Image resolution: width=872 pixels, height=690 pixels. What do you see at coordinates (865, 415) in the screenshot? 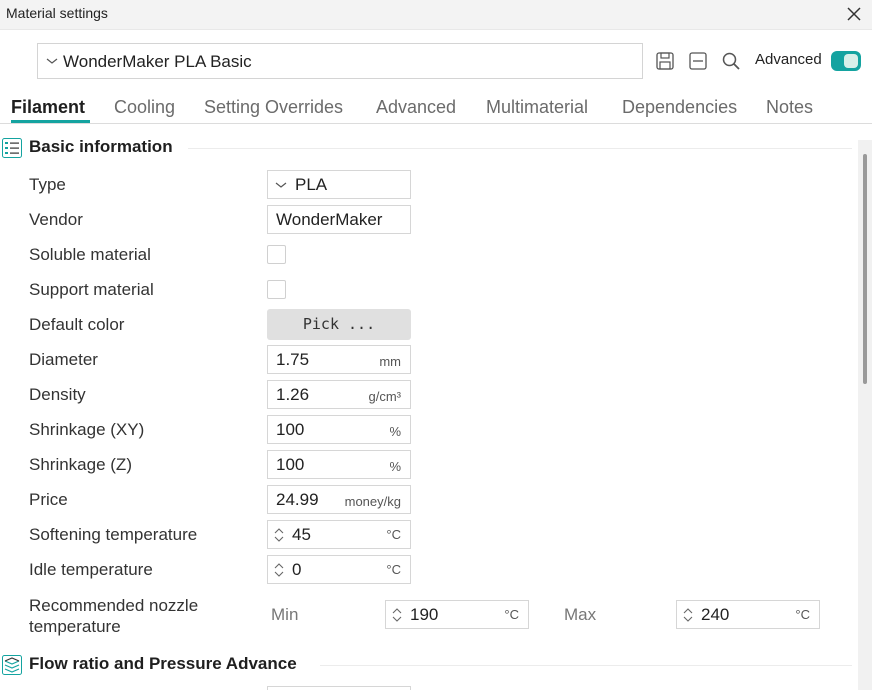
I see `vertical-scrollbar` at bounding box center [865, 415].